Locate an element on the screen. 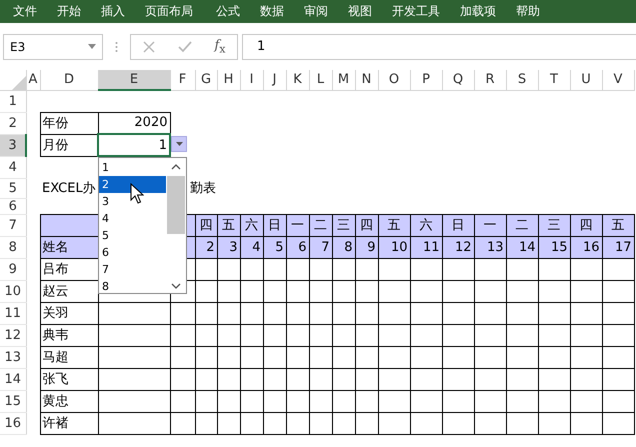 This screenshot has width=636, height=447. row-header: 8 is located at coordinates (13, 247).